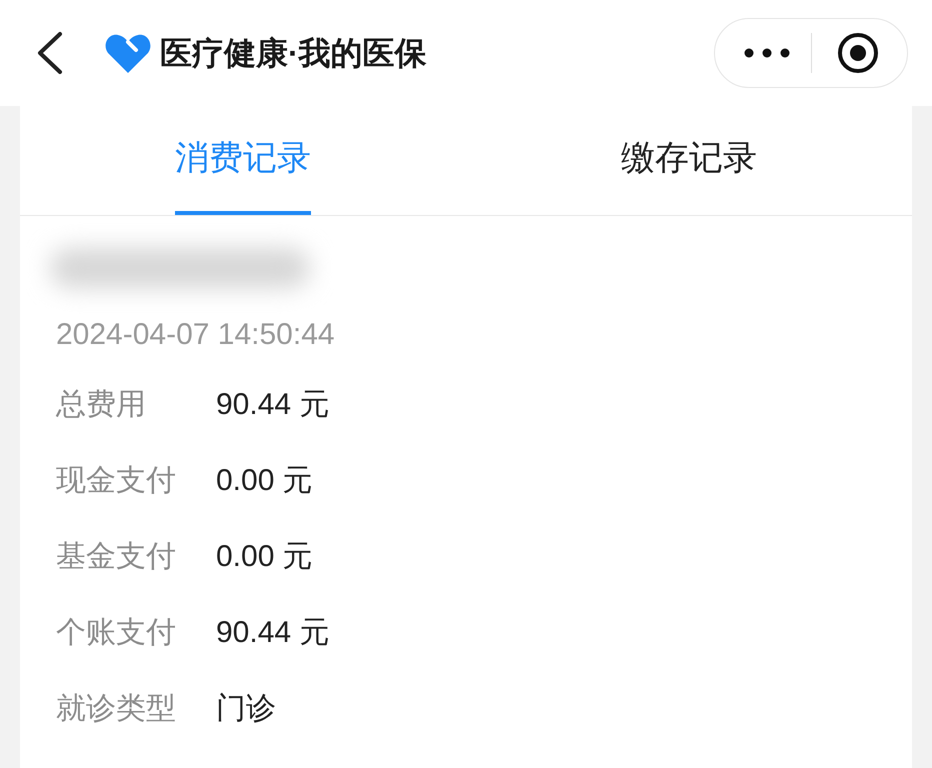 The image size is (932, 768). Describe the element at coordinates (116, 481) in the screenshot. I see `field-label: 现金支付` at that location.